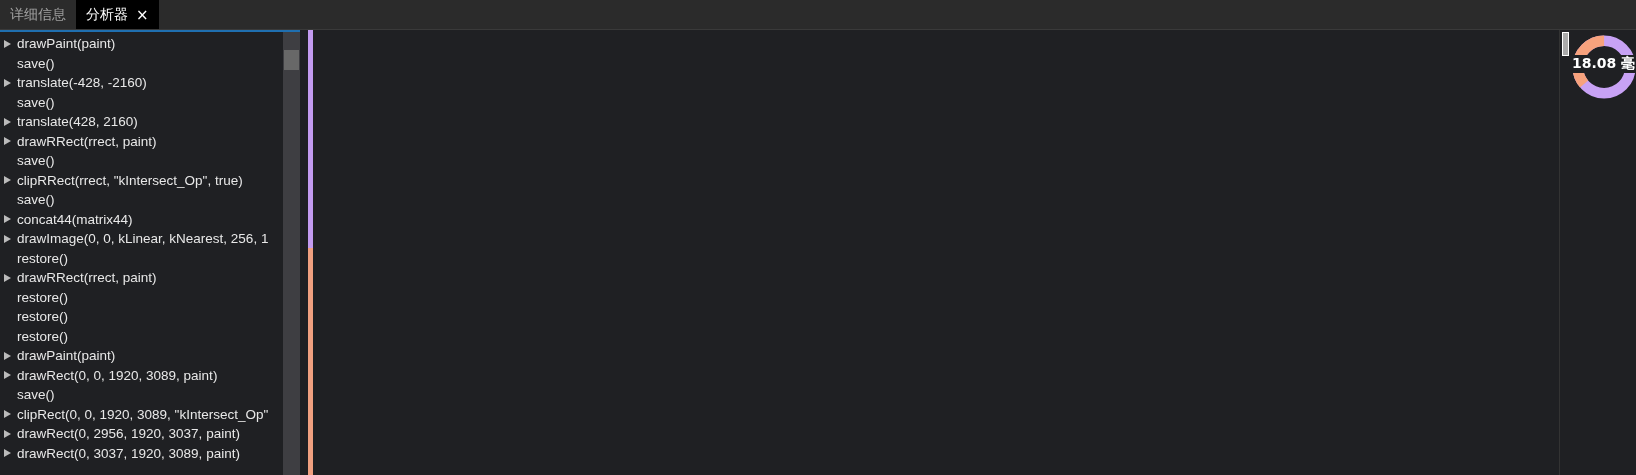 Image resolution: width=1636 pixels, height=475 pixels. What do you see at coordinates (38, 14) in the screenshot?
I see `tab: 详细信息` at bounding box center [38, 14].